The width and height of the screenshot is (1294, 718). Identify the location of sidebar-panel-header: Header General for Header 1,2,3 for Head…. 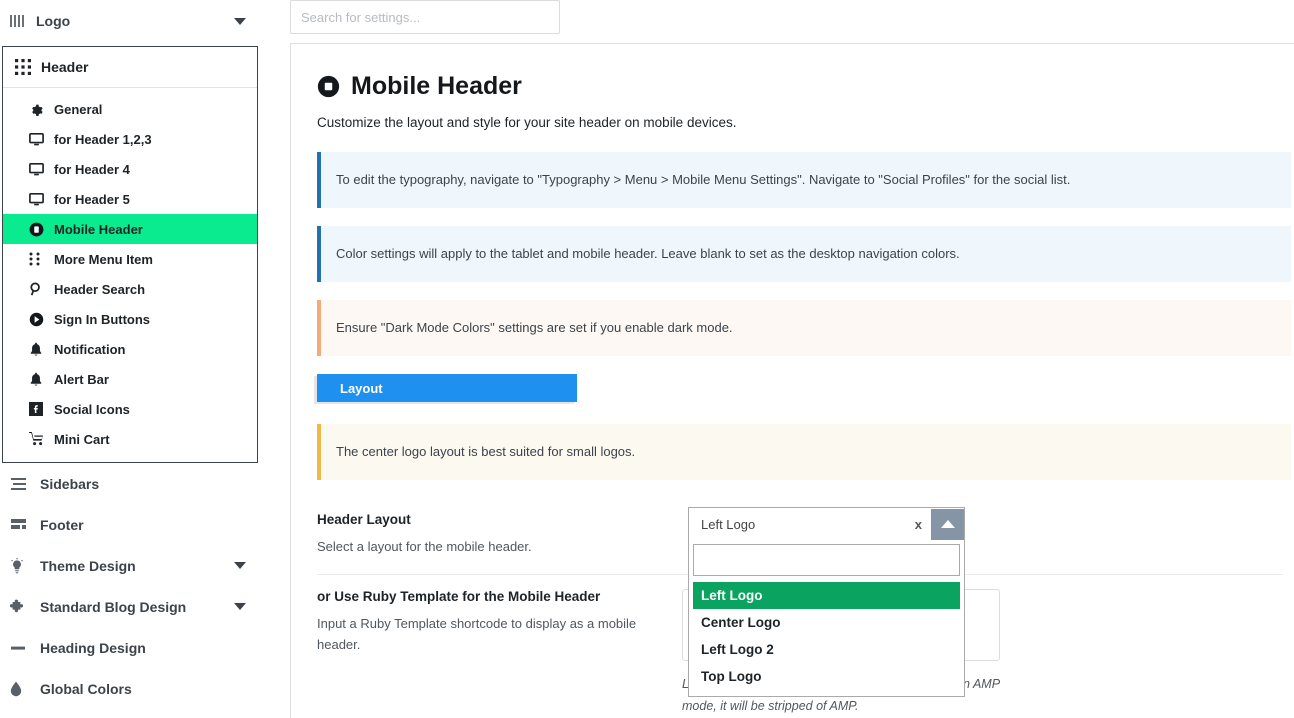
(130, 254).